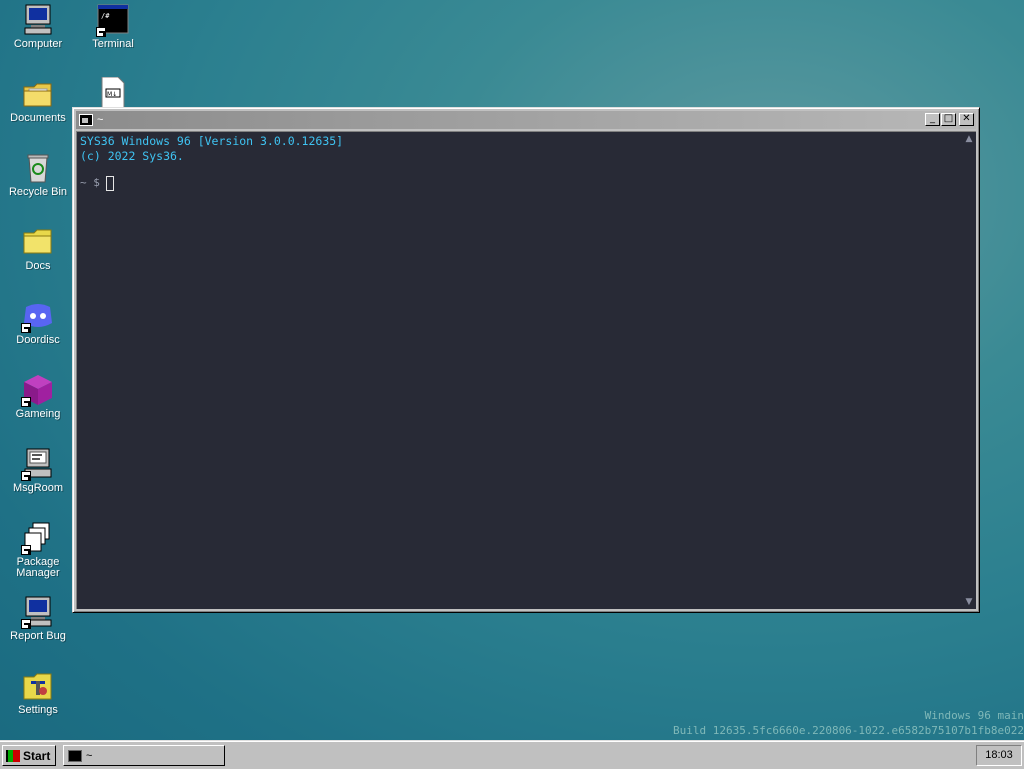  I want to click on desktop-icon-msgroom: MsgRoom, so click(38, 470).